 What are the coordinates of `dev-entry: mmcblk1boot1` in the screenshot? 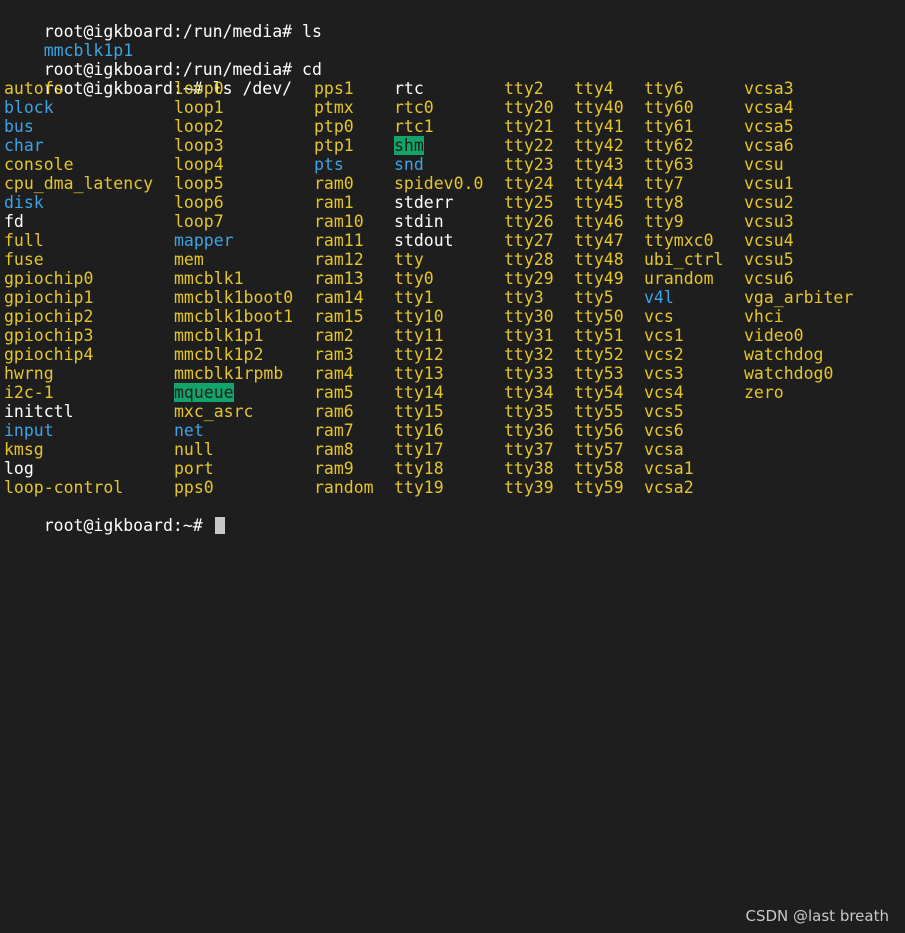 It's located at (234, 316).